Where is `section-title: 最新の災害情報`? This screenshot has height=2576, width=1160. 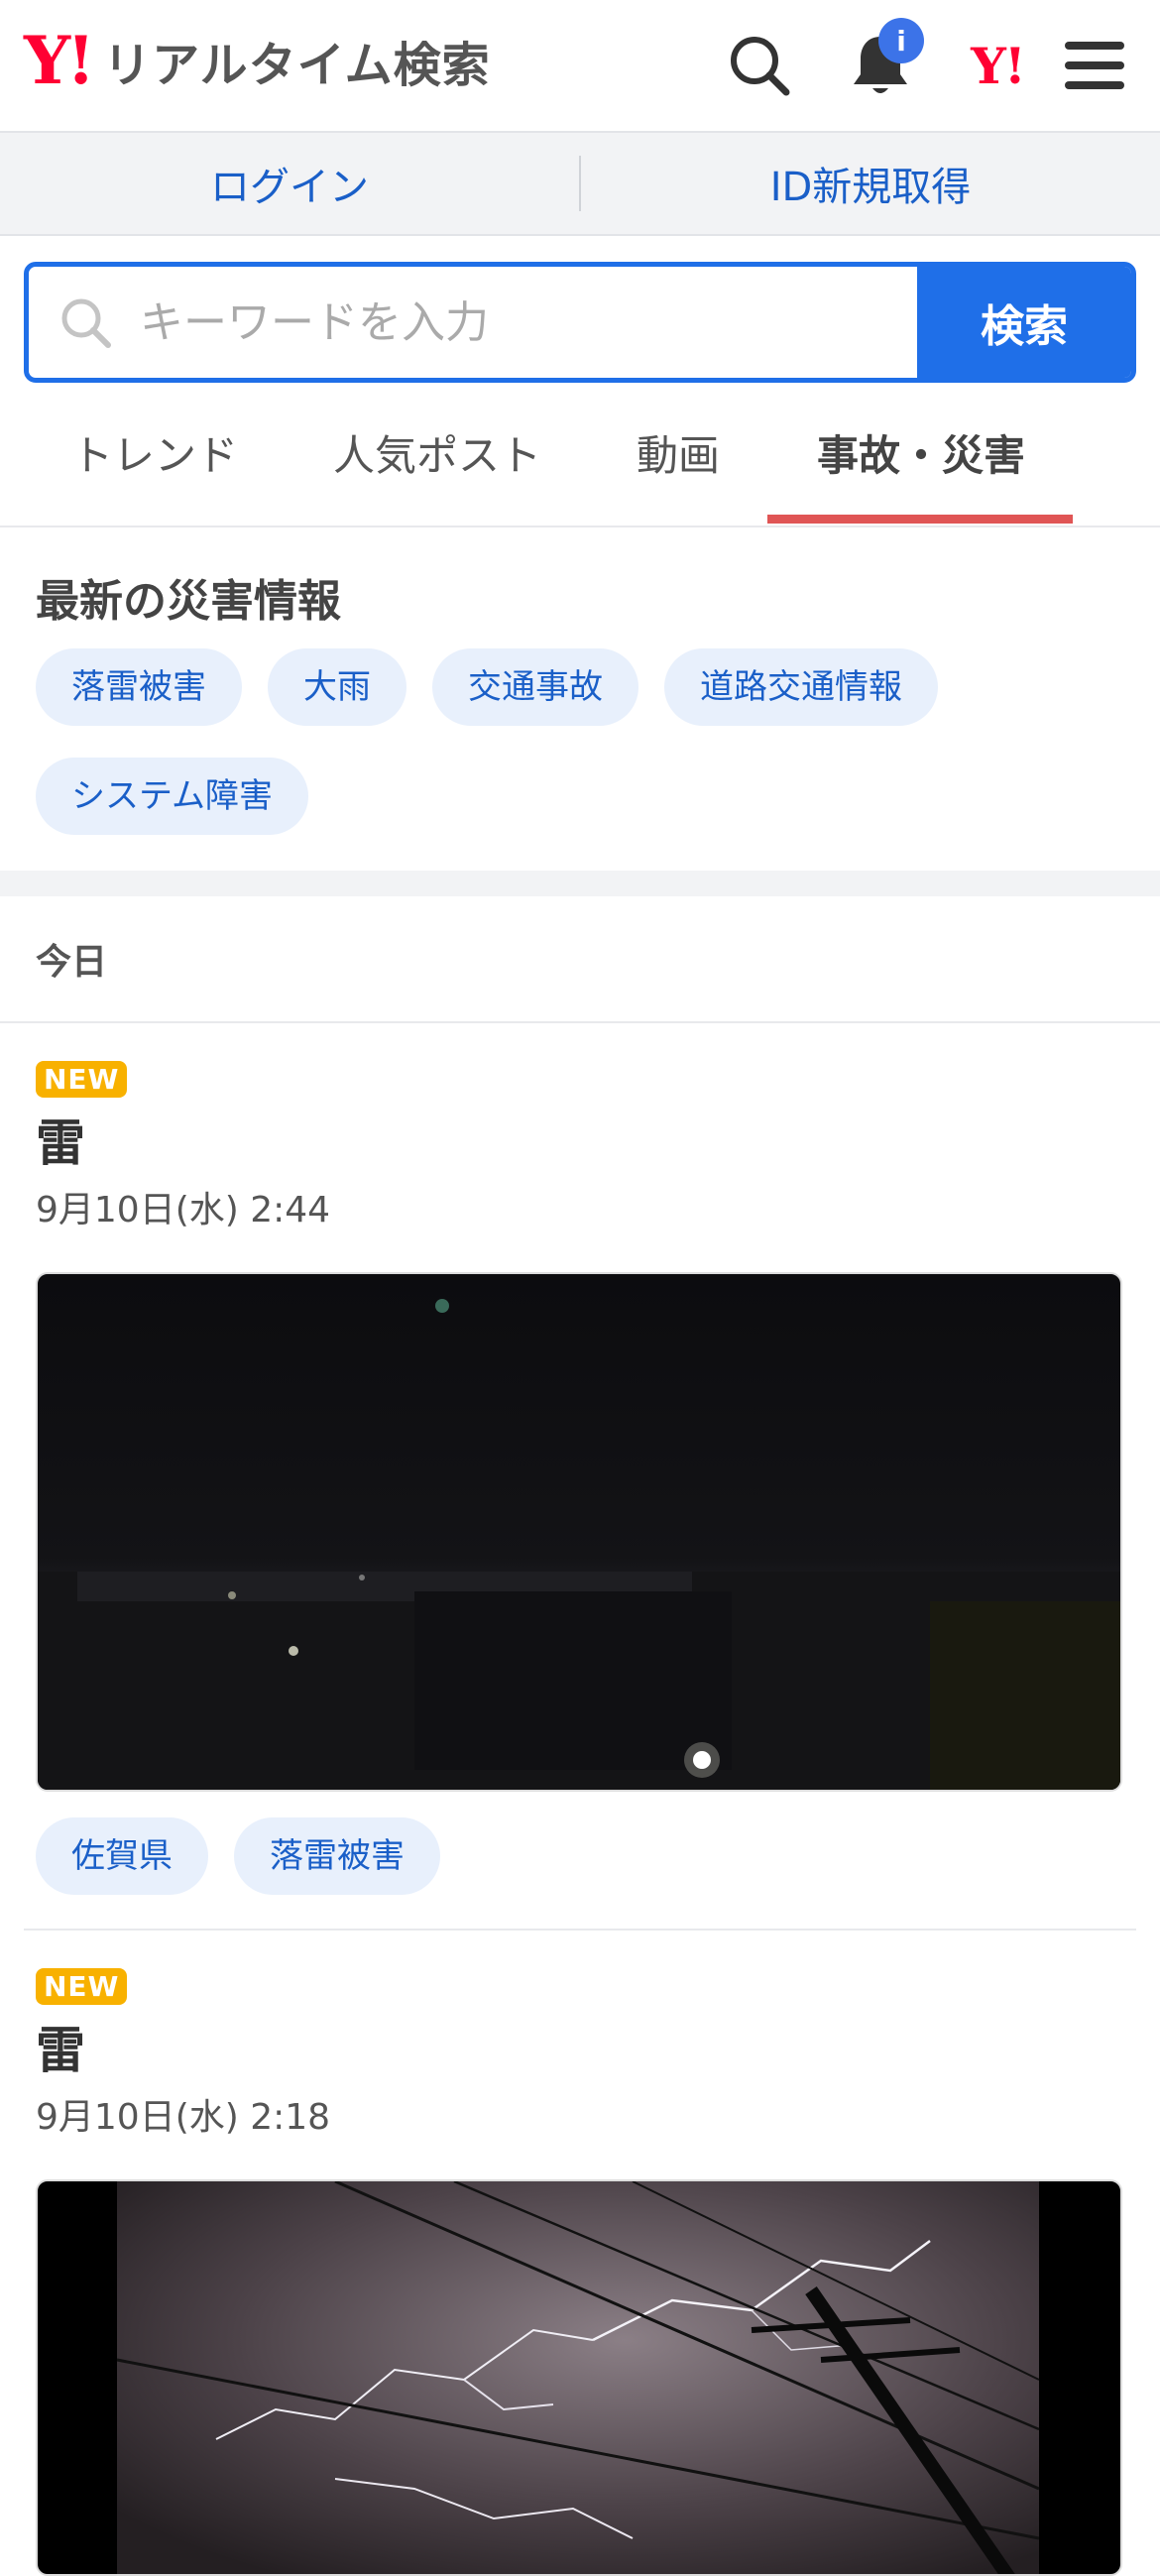 section-title: 最新の災害情報 is located at coordinates (188, 602).